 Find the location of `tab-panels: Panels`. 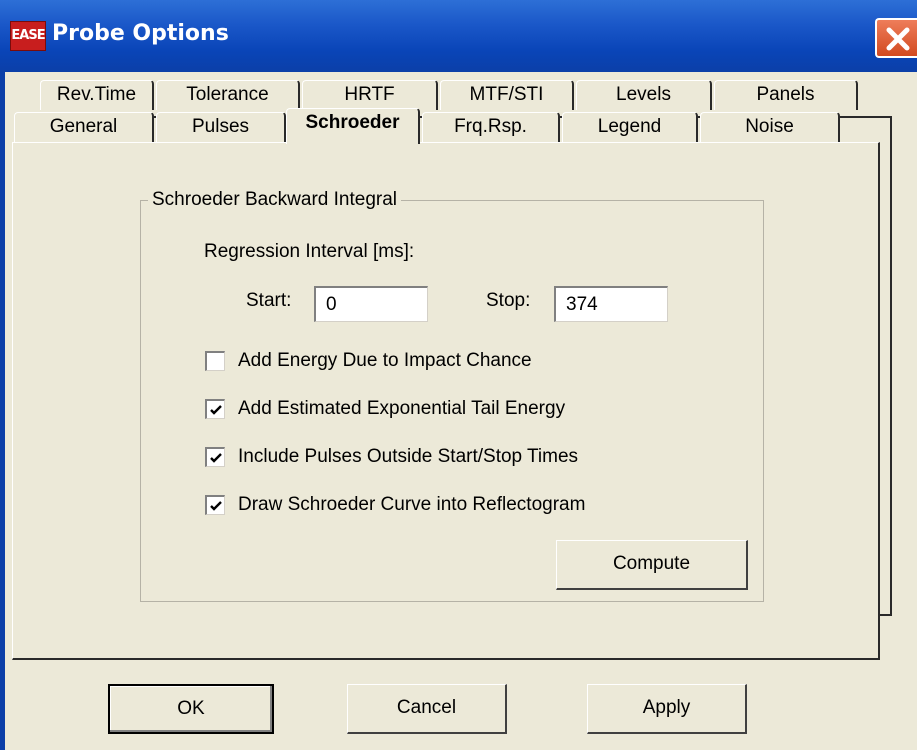

tab-panels: Panels is located at coordinates (786, 95).